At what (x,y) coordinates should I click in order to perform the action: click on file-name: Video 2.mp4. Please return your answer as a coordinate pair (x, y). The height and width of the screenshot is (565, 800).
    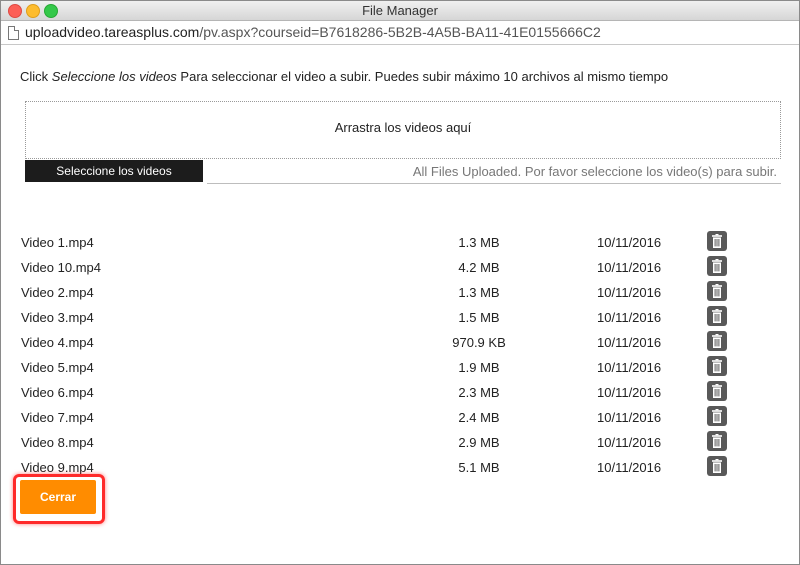
    Looking at the image, I should click on (57, 292).